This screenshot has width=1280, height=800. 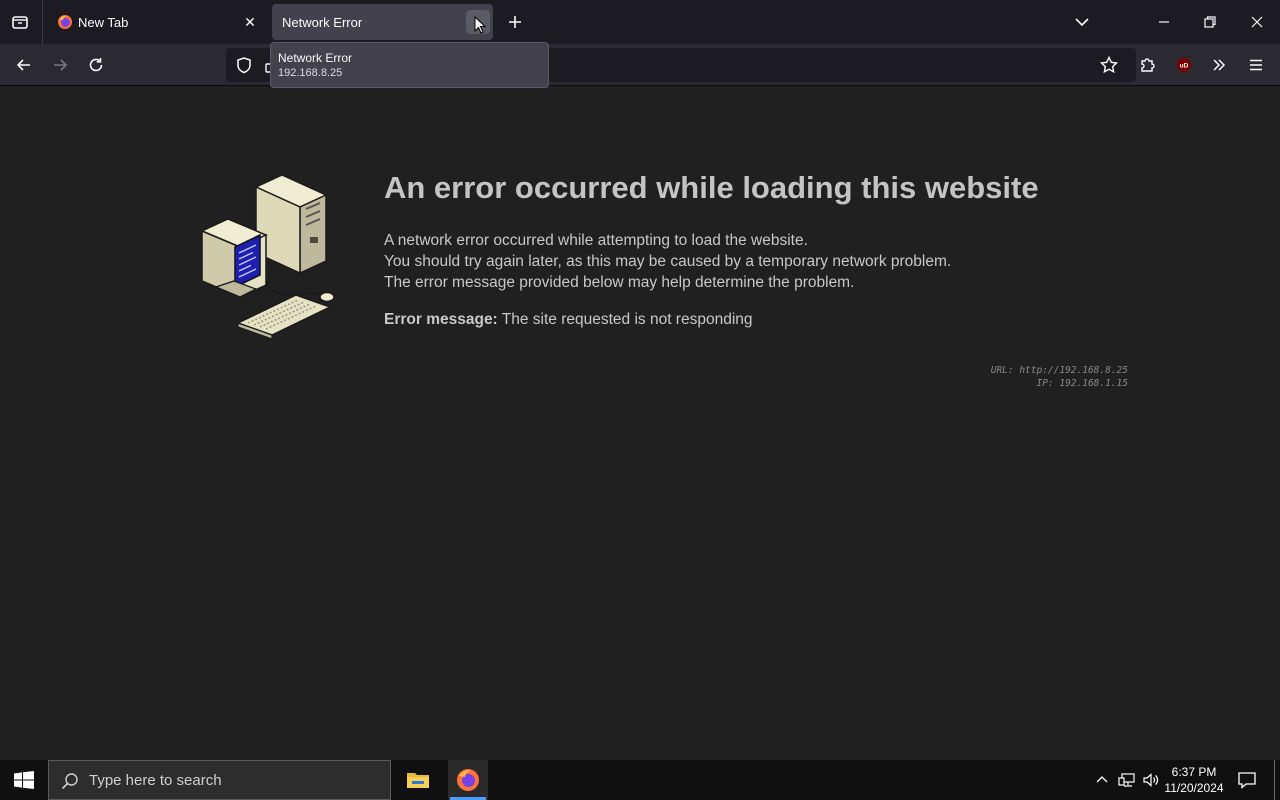 What do you see at coordinates (250, 22) in the screenshot?
I see `close-icon: ✕` at bounding box center [250, 22].